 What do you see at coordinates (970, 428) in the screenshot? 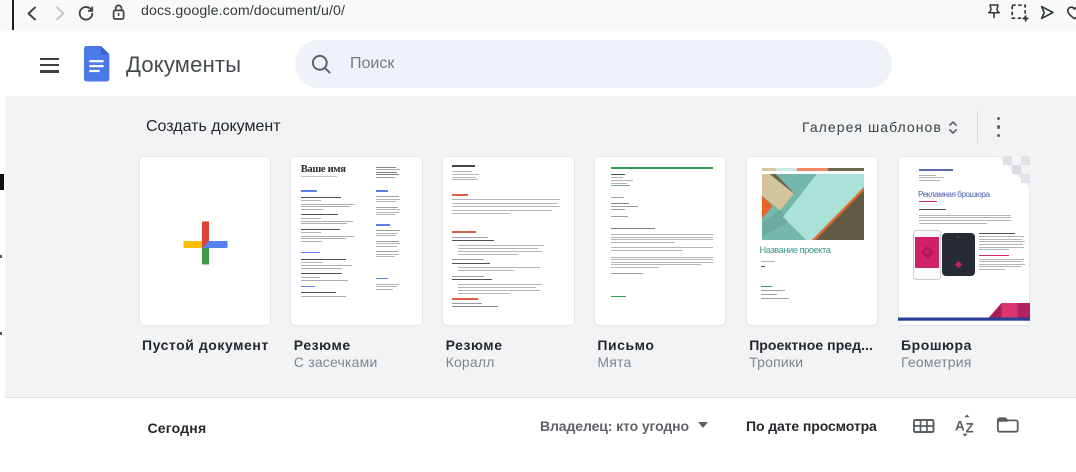
I see `svg-text: Z` at bounding box center [970, 428].